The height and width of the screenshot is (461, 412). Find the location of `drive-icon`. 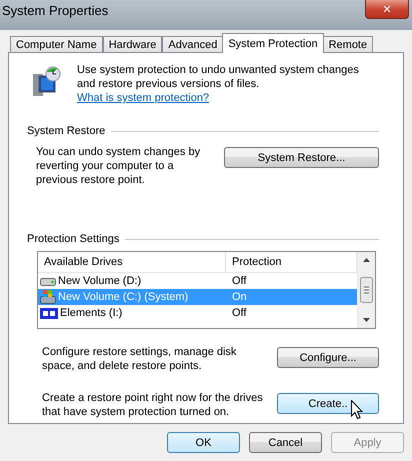

drive-icon is located at coordinates (48, 281).